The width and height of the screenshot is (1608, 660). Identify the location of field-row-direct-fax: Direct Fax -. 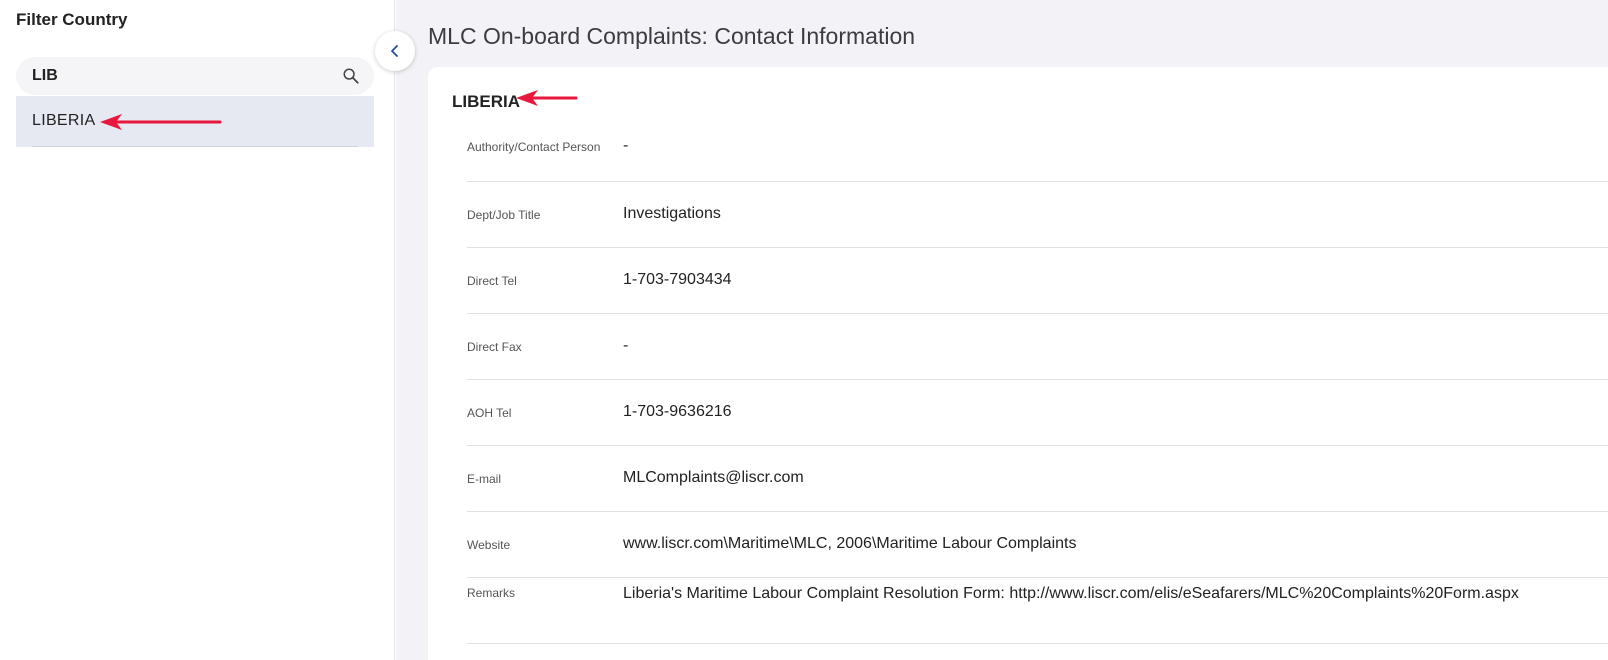
(1037, 347).